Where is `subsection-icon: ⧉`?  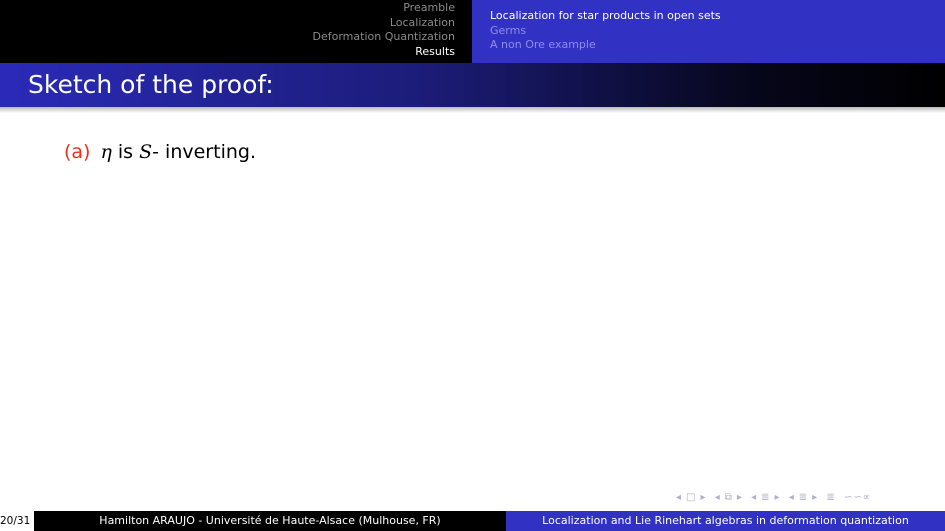 subsection-icon: ⧉ is located at coordinates (729, 497).